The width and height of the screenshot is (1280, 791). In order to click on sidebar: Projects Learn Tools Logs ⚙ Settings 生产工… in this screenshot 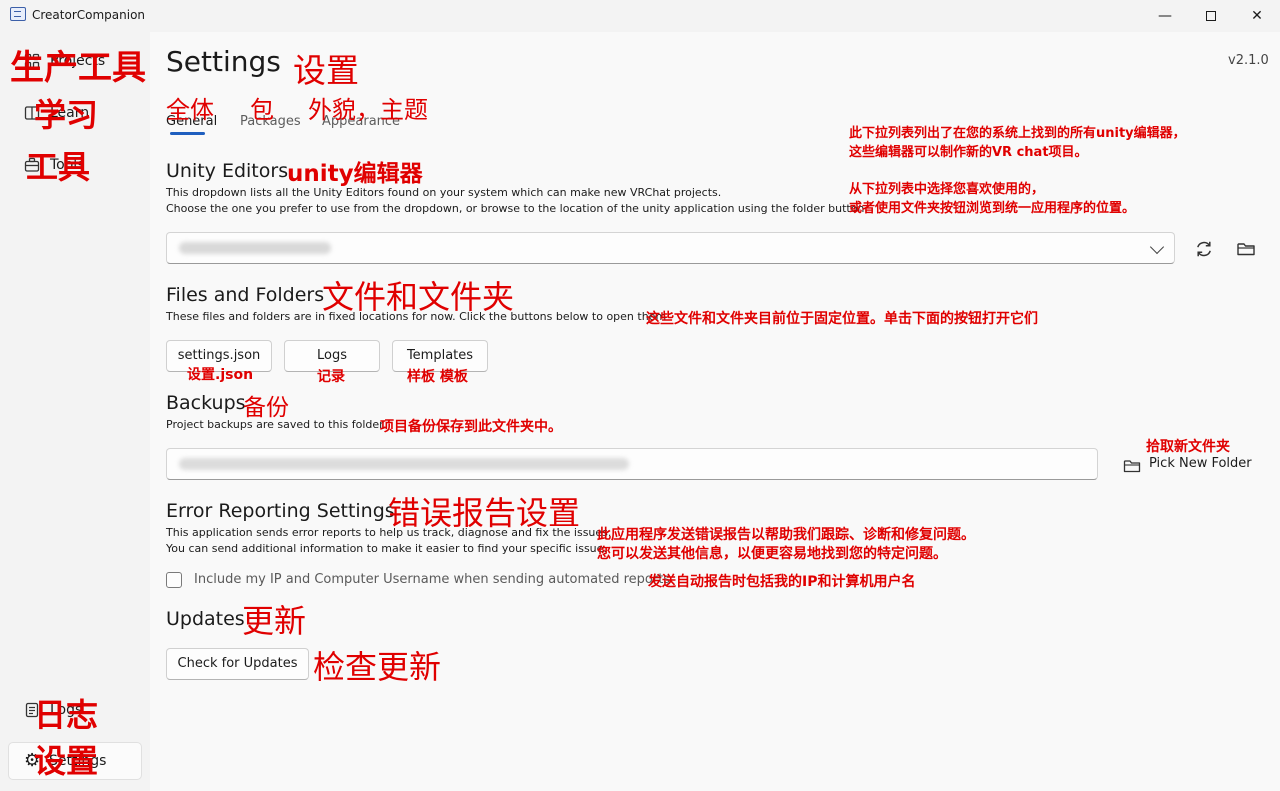, I will do `click(75, 411)`.